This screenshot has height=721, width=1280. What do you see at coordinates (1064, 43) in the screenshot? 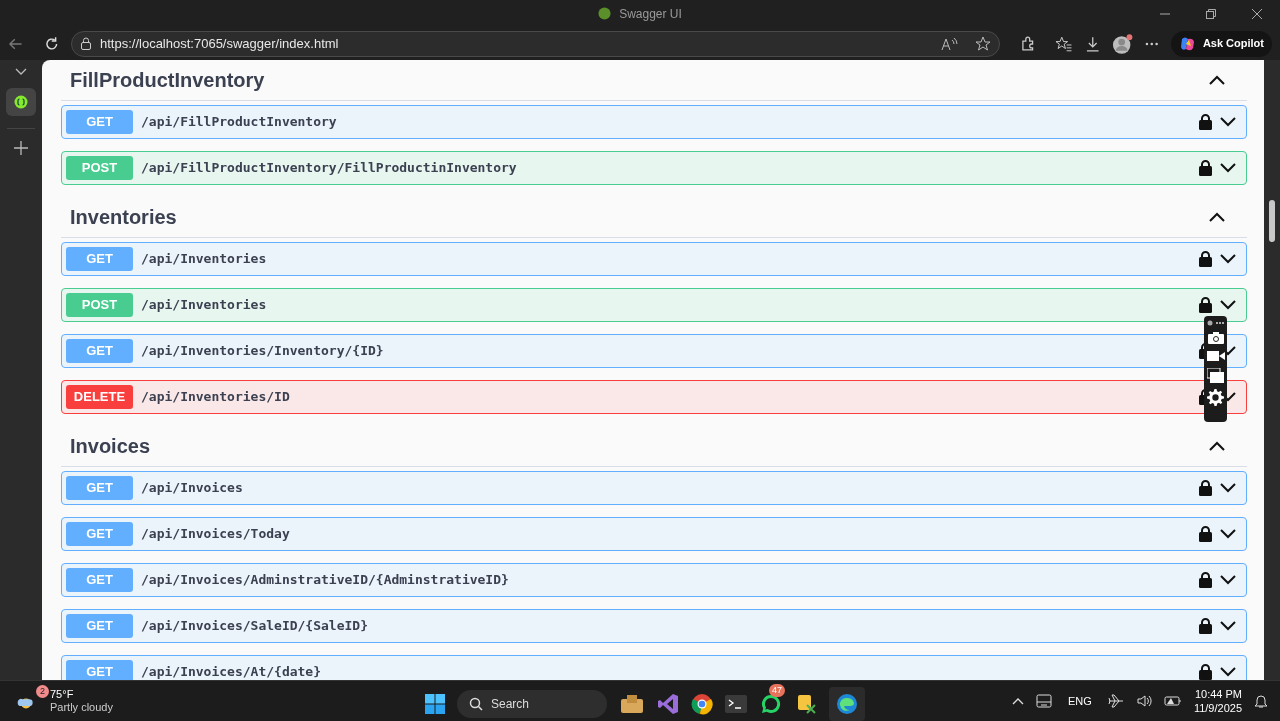
I see `favorites-icon` at bounding box center [1064, 43].